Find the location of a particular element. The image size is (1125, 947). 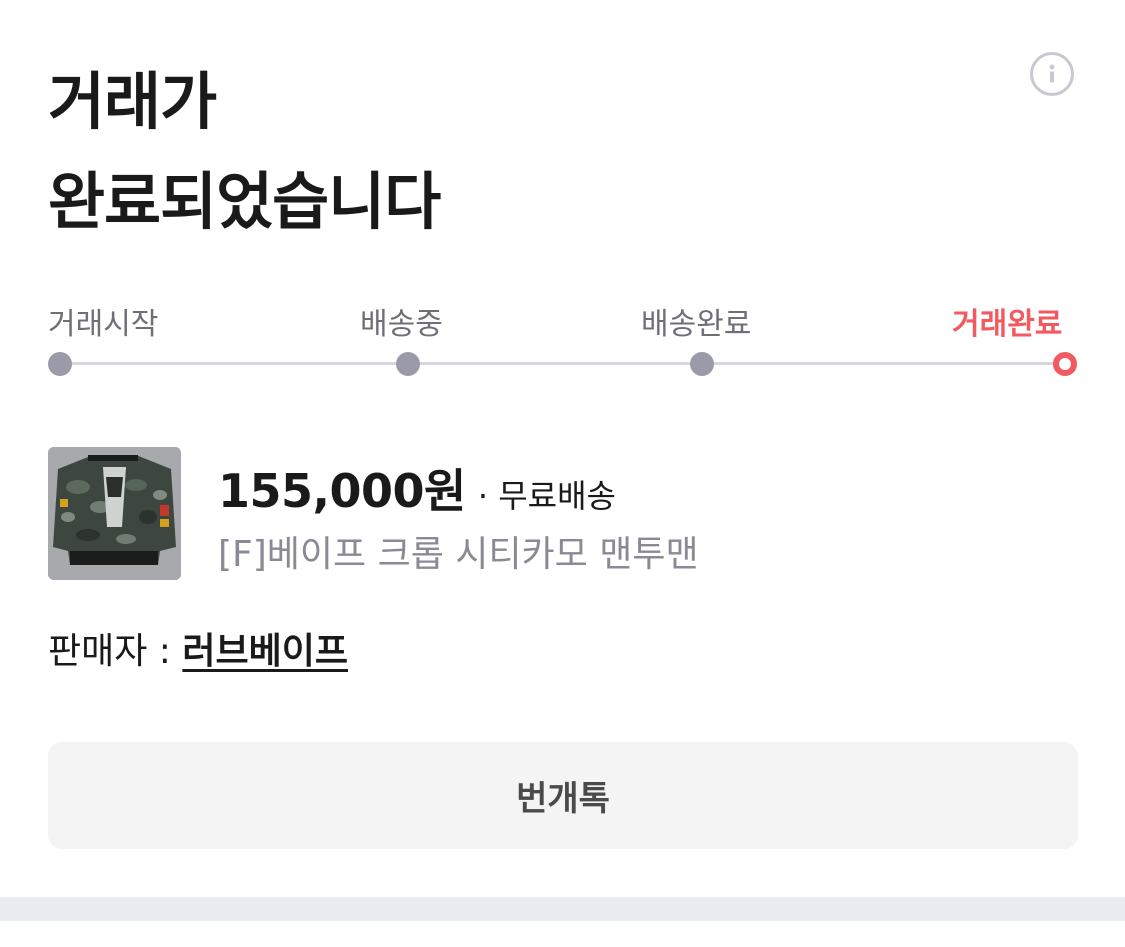

product-thumbnail is located at coordinates (114, 513).